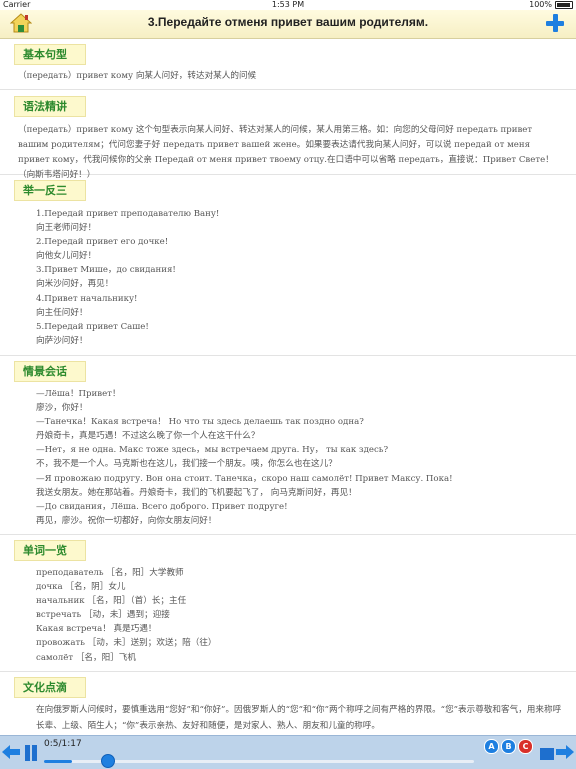  I want to click on battery-percent: 100%, so click(540, 4).